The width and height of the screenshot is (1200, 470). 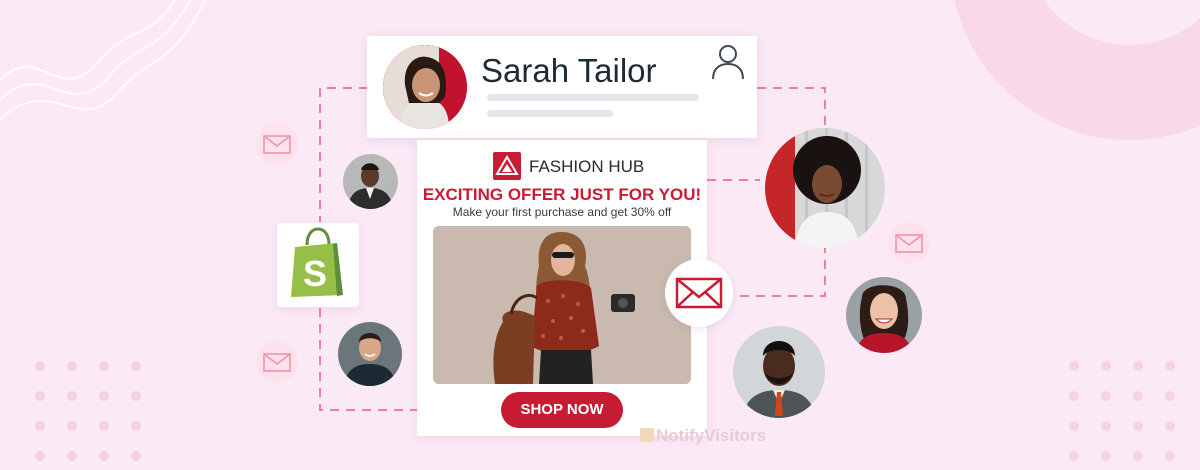 I want to click on offer-title: EXCITING OFFER JUST FOR YOU!, so click(x=562, y=194).